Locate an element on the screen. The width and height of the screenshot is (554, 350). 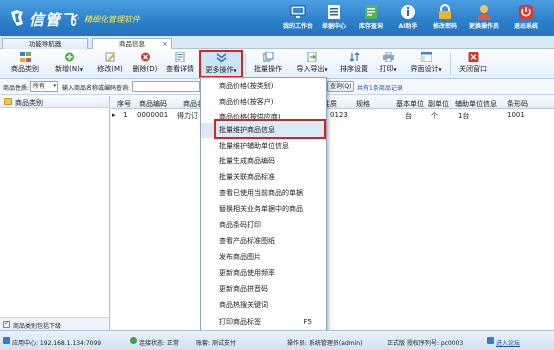
add-button: 新增(N)▼ is located at coordinates (69, 64).